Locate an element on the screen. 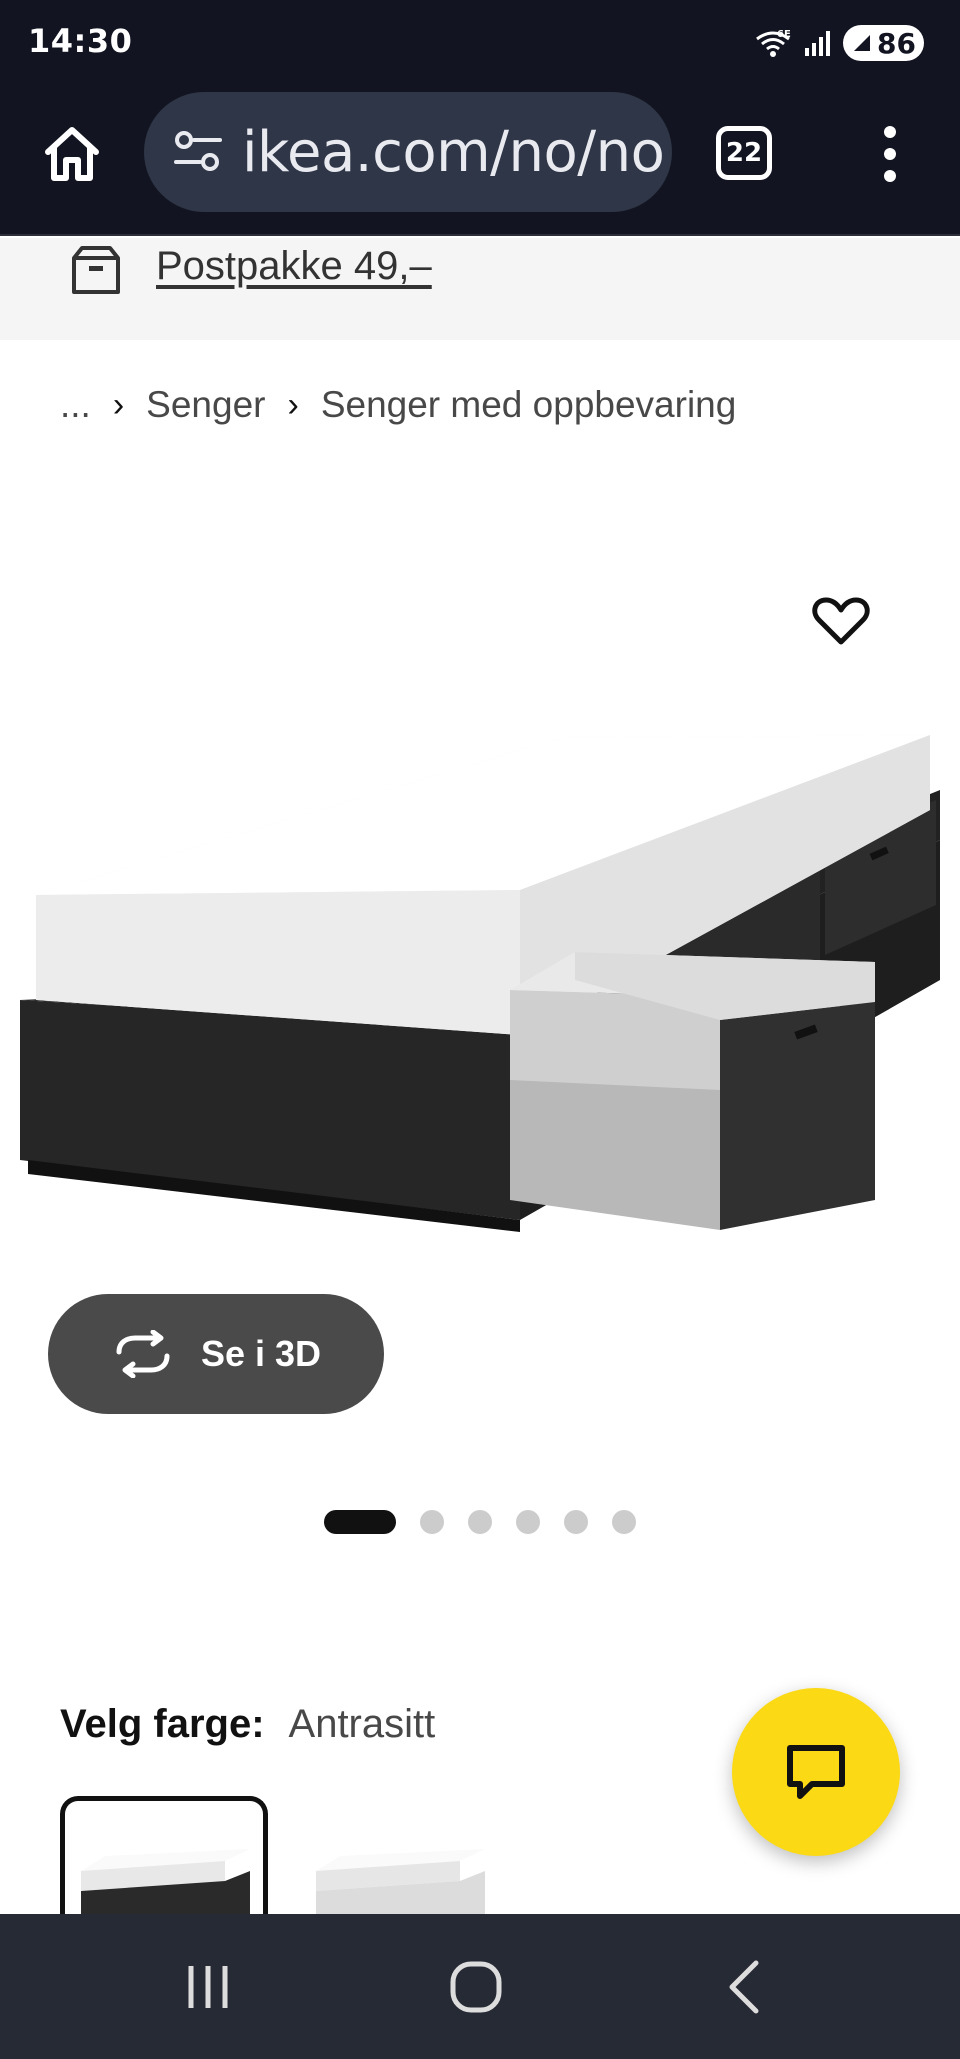 The image size is (960, 2059). color-swatch-antrasitt is located at coordinates (164, 1856).